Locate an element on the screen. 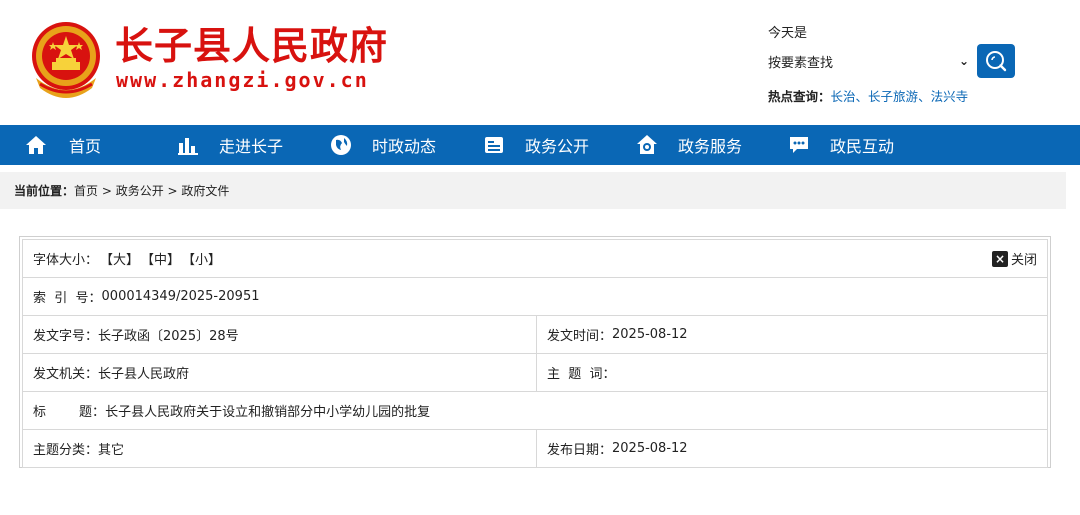 The image size is (1080, 515). close-button: × 关闭 is located at coordinates (1014, 258).